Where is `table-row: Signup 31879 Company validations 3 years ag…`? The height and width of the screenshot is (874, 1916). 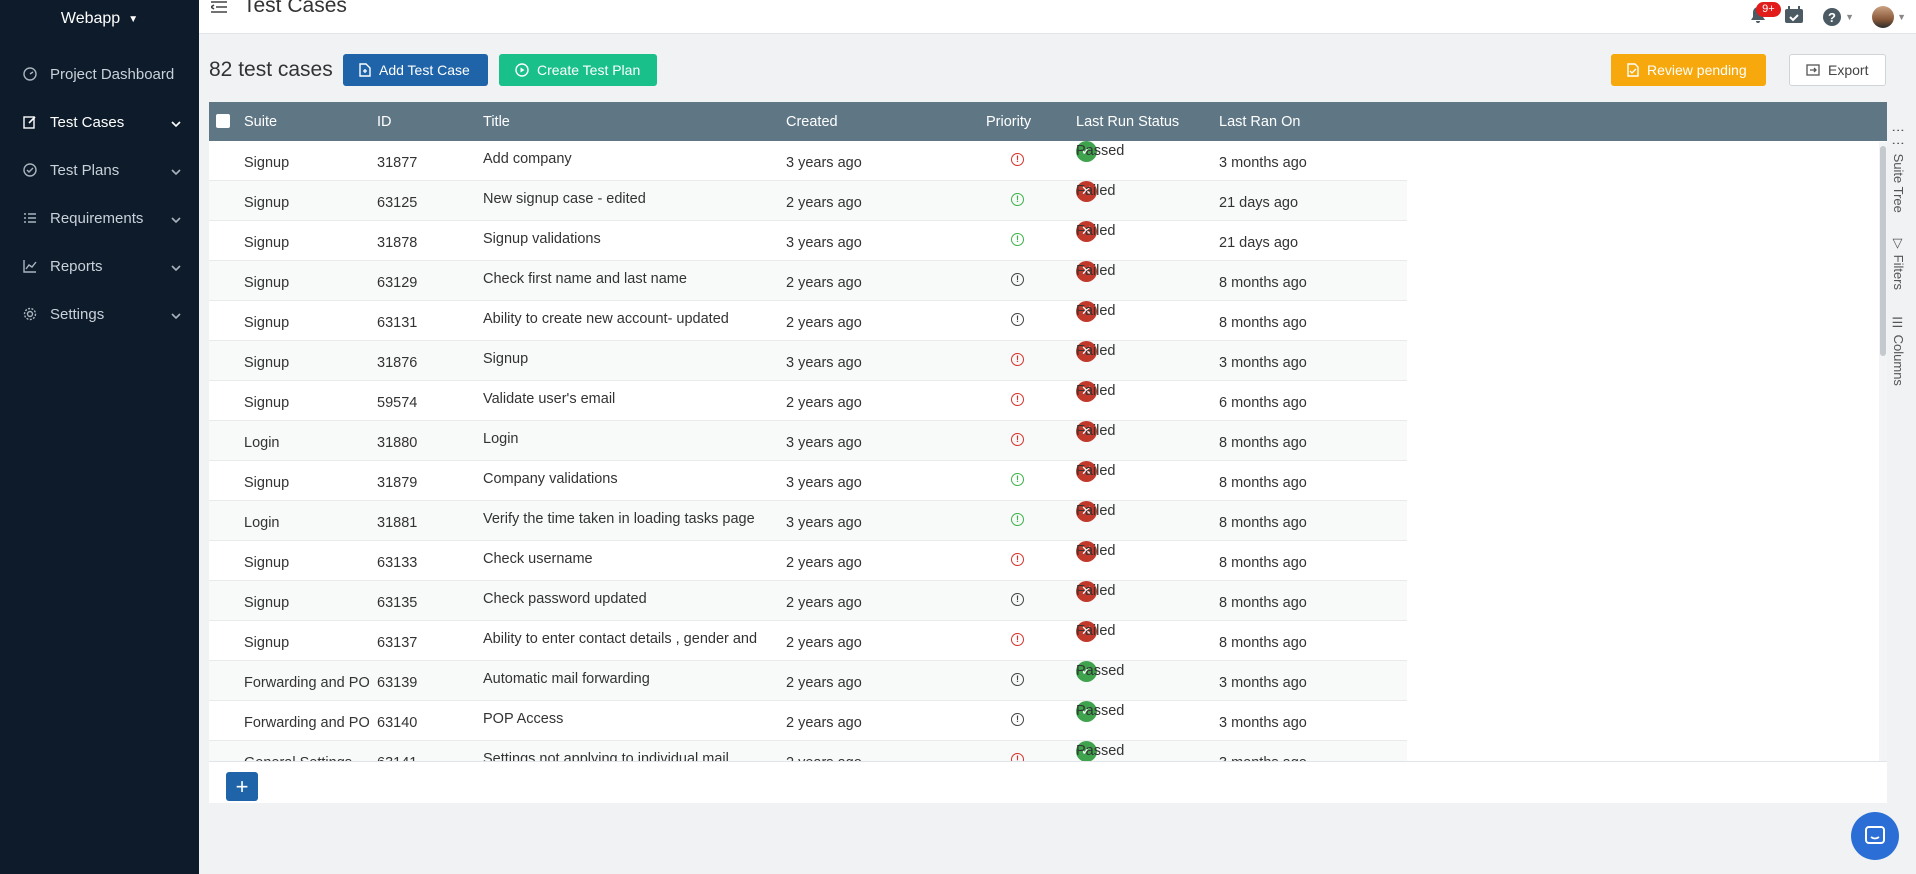 table-row: Signup 31879 Company validations 3 years ag… is located at coordinates (808, 480).